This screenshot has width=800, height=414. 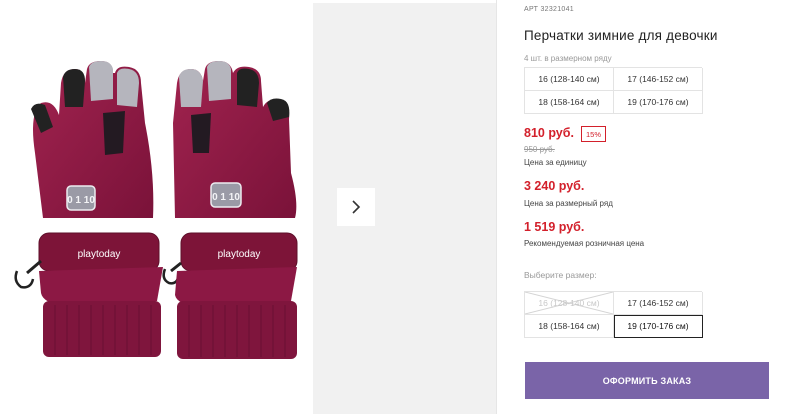 What do you see at coordinates (531, 9) in the screenshot?
I see `article-label: АРТ` at bounding box center [531, 9].